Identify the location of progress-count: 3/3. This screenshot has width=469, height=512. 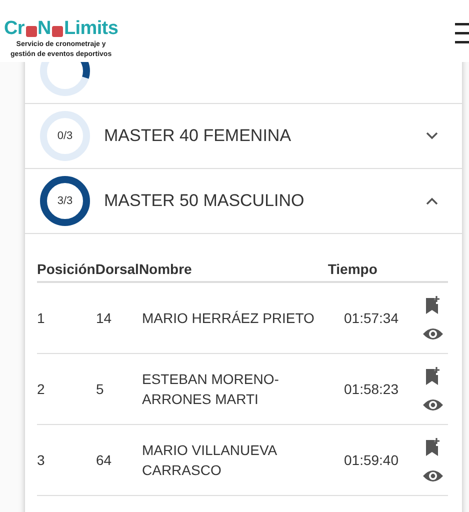
(65, 201).